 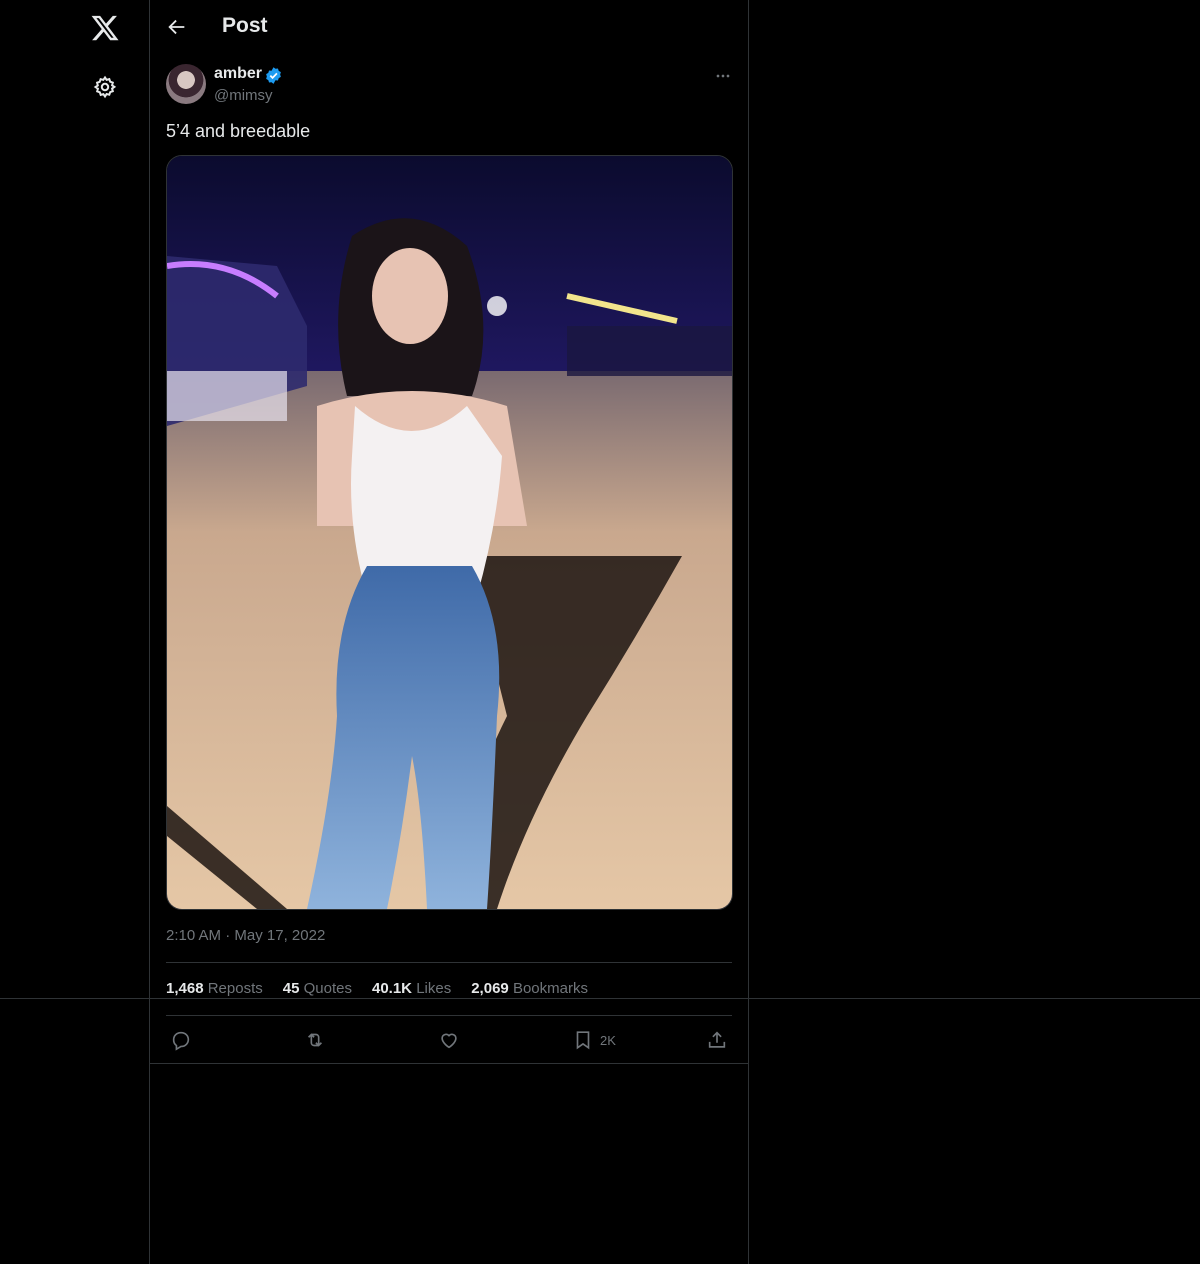 What do you see at coordinates (185, 988) in the screenshot?
I see `reposts-count: 1,468` at bounding box center [185, 988].